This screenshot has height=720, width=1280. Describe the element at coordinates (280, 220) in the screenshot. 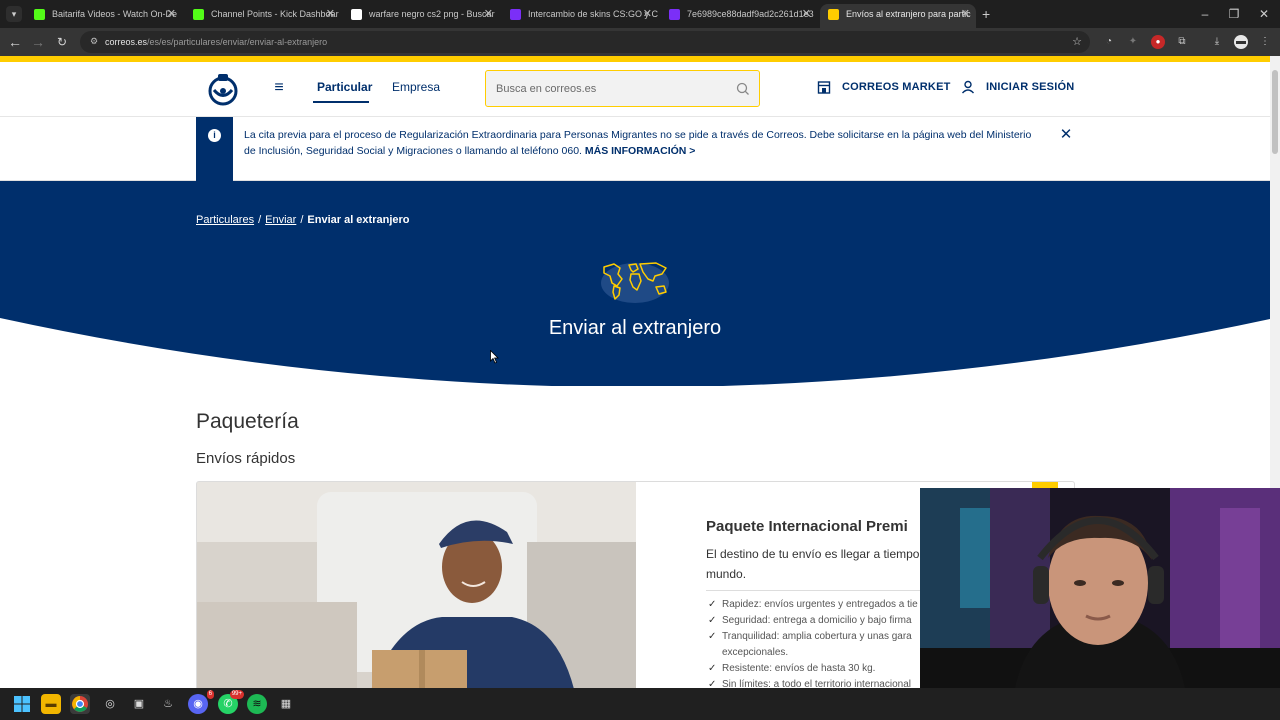

I see `breadcrumb-enviar: Enviar` at that location.